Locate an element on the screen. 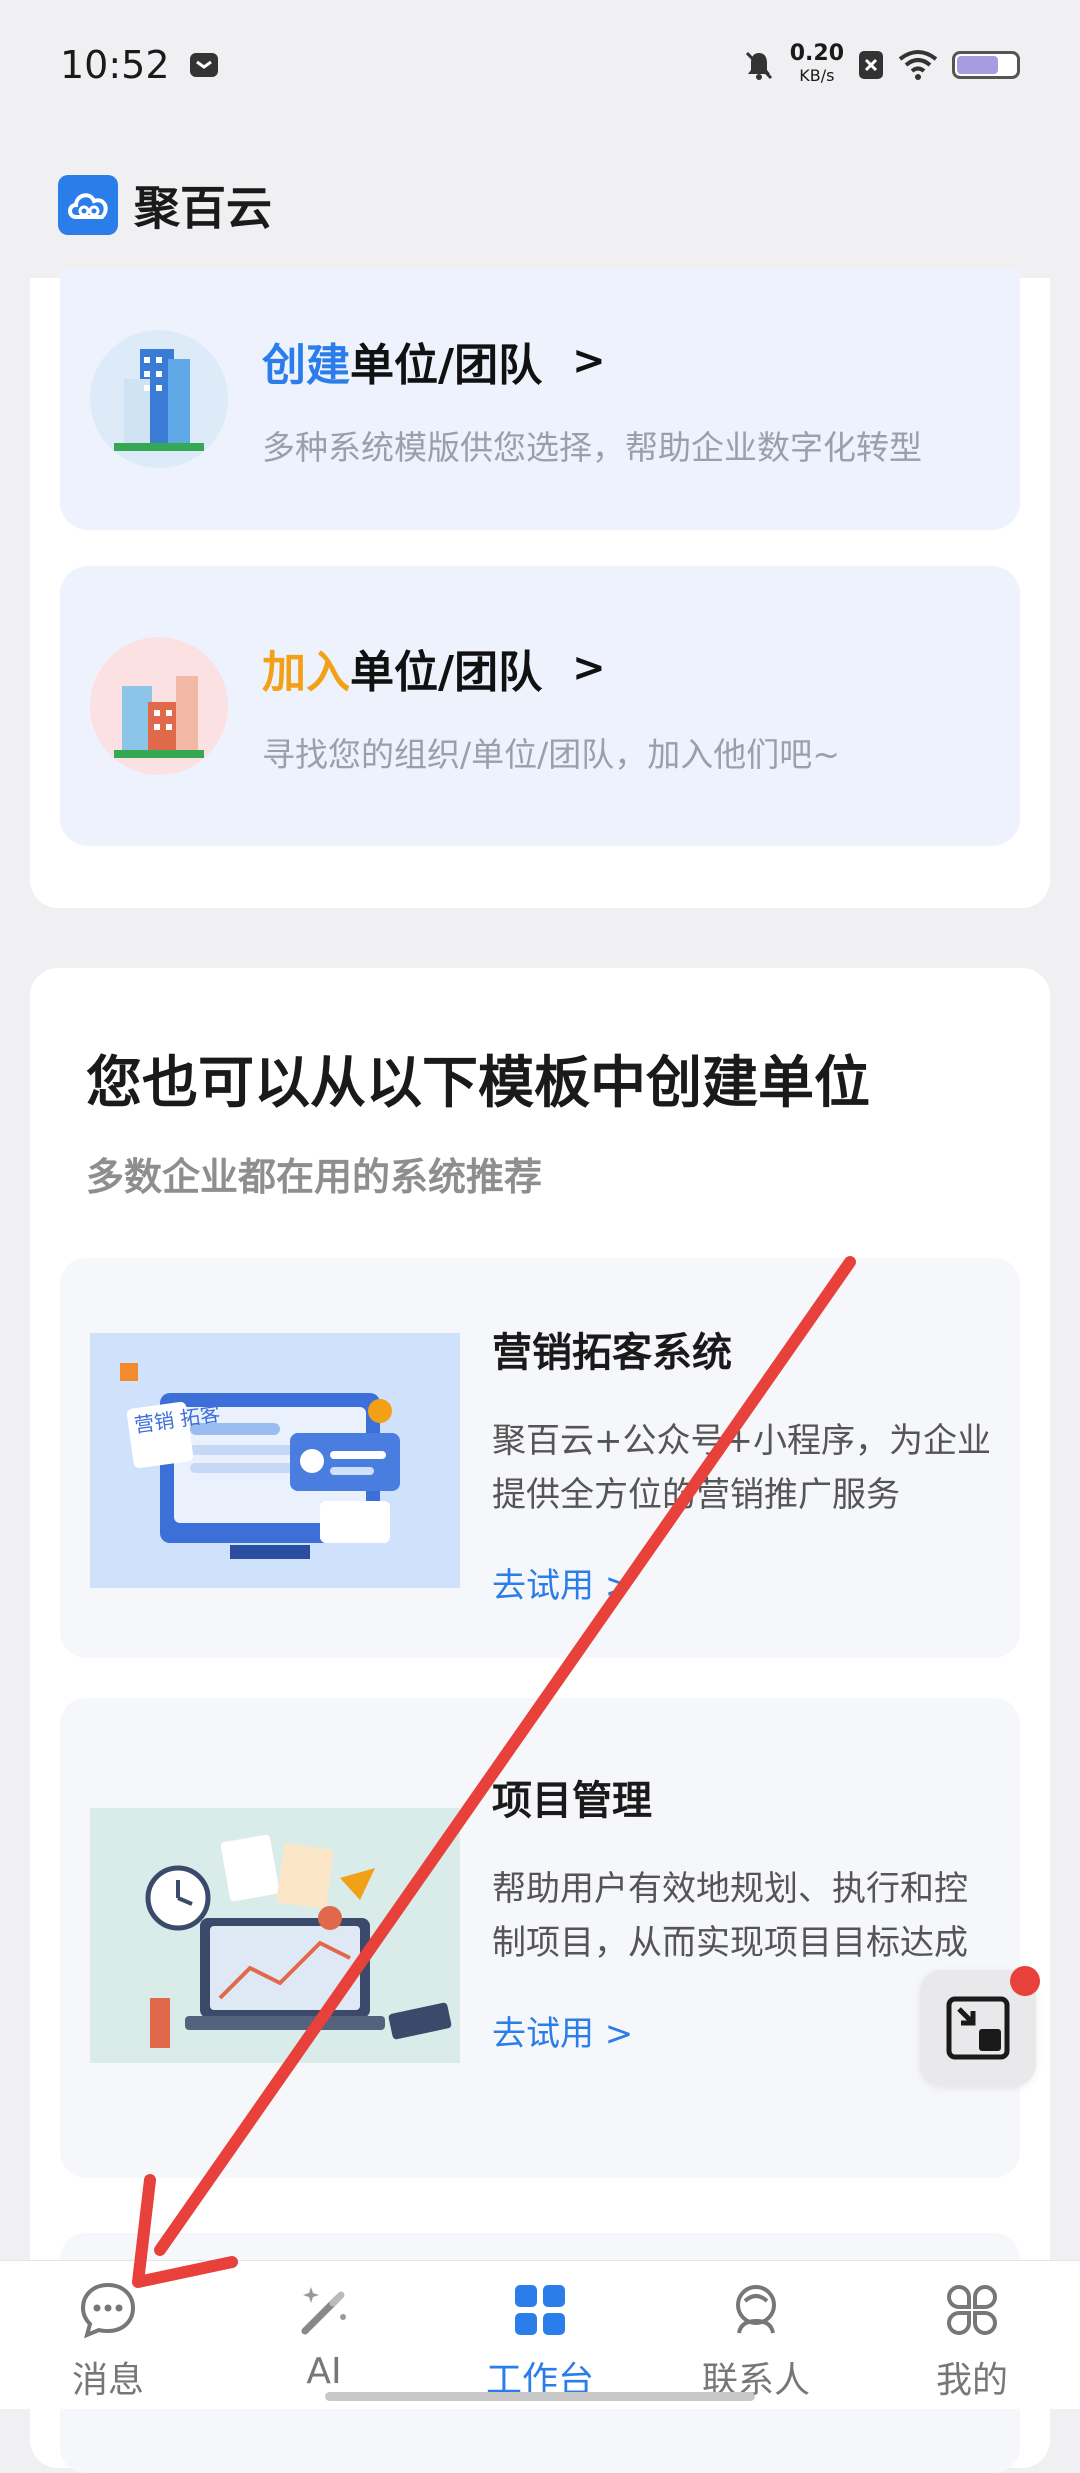  join-org-card: 加入 单位/团队 > 寻找您的组织/单位/团队，加入他们吧~ is located at coordinates (540, 706).